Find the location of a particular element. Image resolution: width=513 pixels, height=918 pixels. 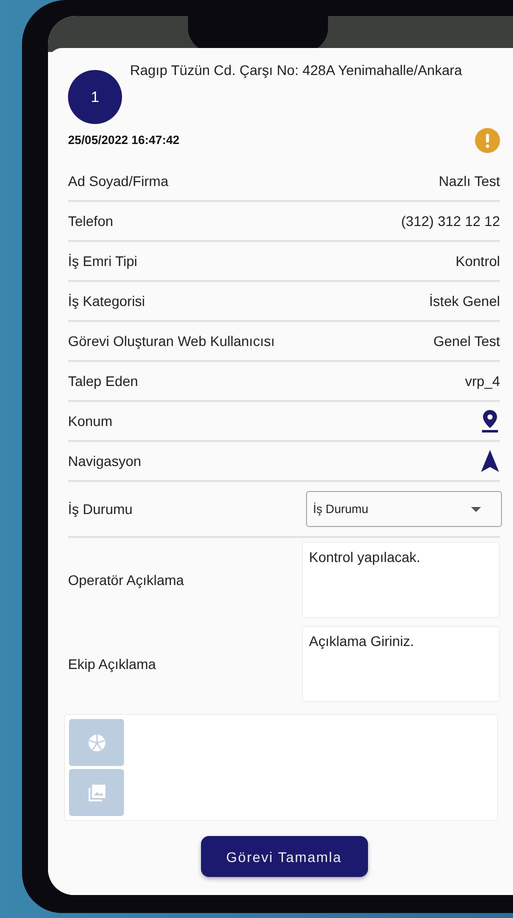

field-label: Ad Soyad/Firma is located at coordinates (118, 181).